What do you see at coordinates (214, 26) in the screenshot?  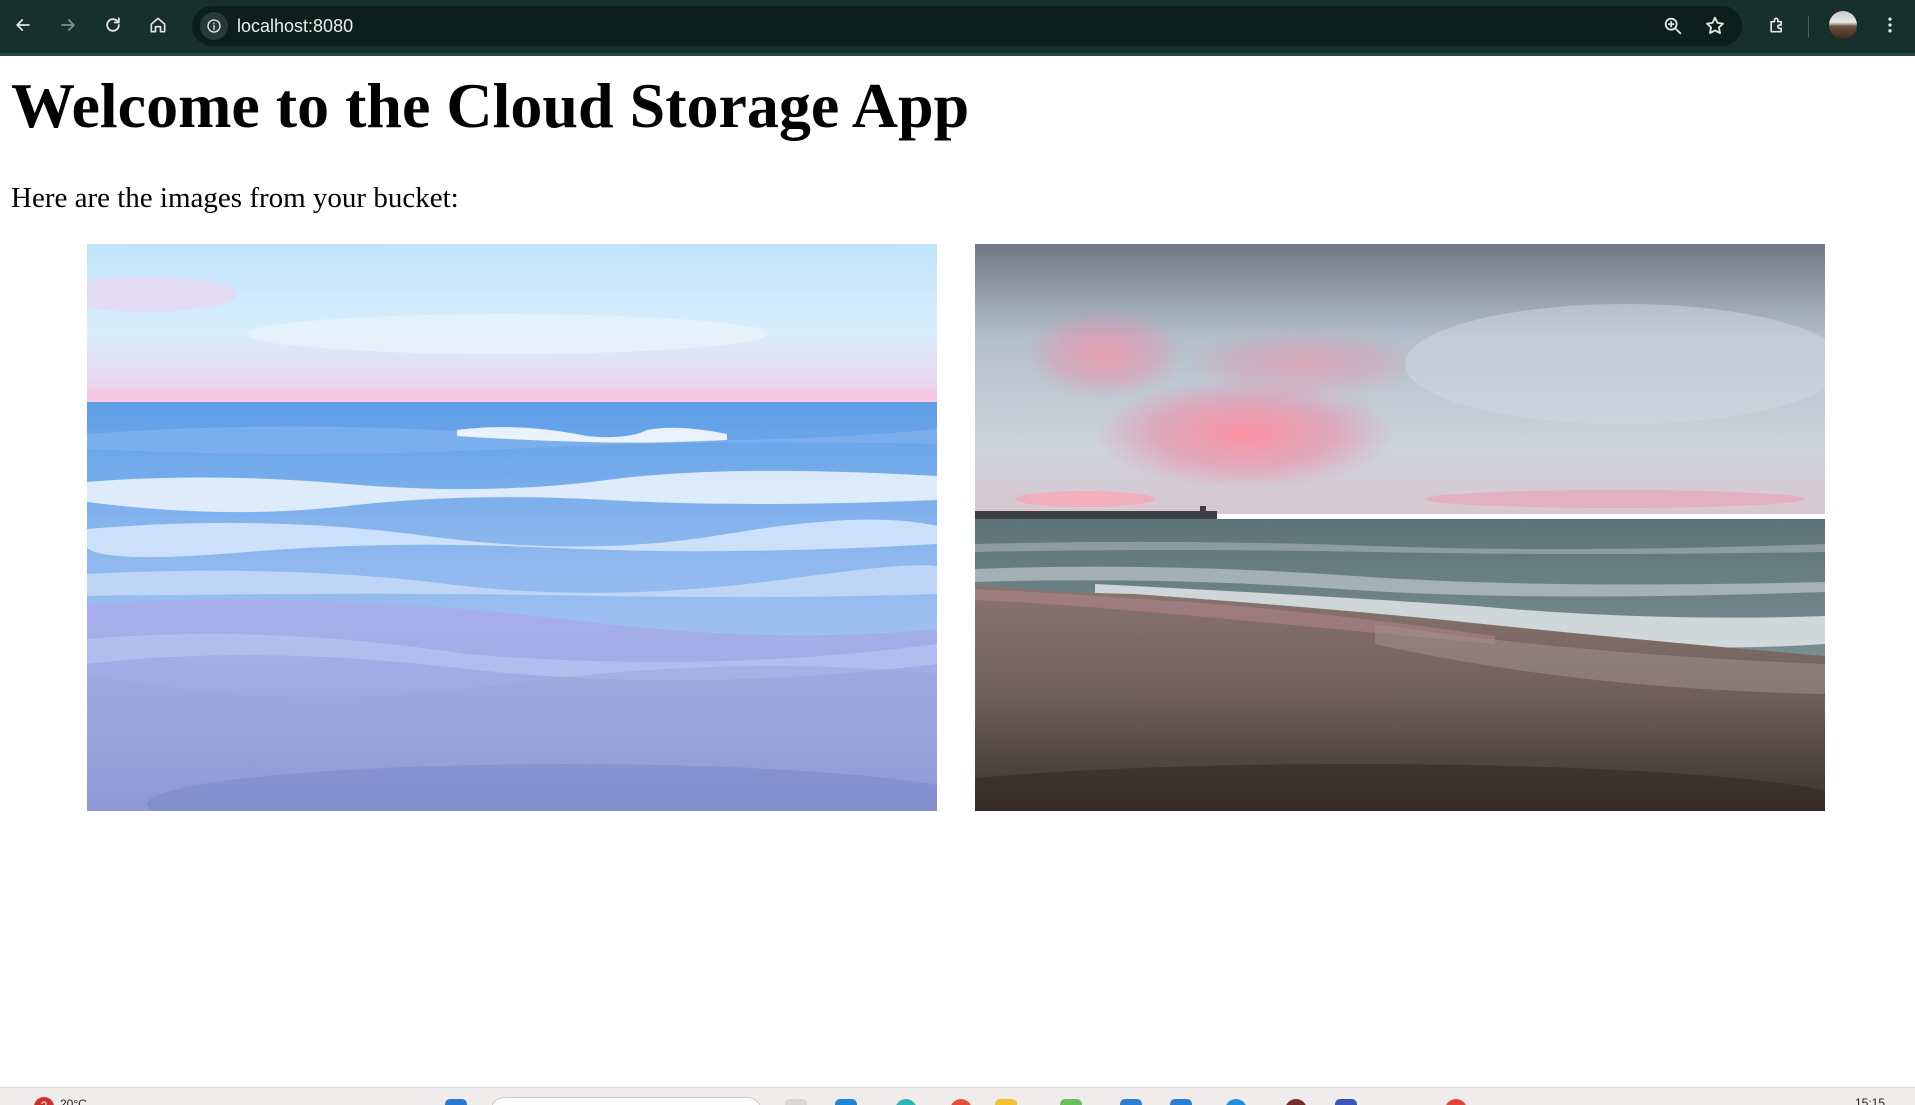 I see `site-info-icon` at bounding box center [214, 26].